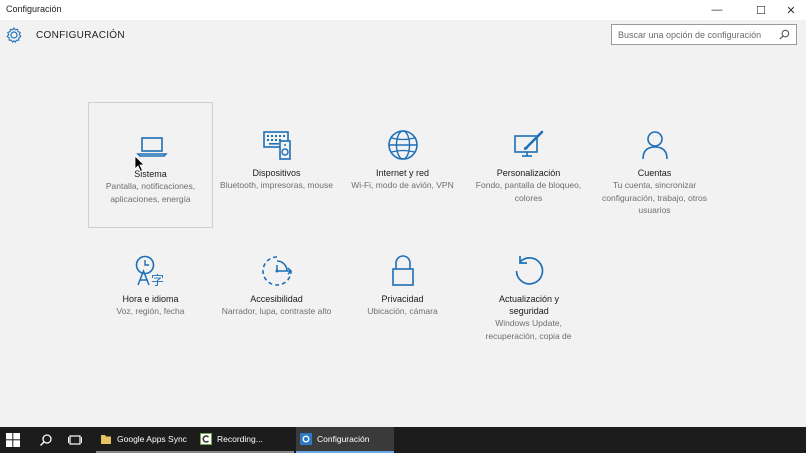  Describe the element at coordinates (402, 311) in the screenshot. I see `tile-description: Ubicación, cámara` at that location.